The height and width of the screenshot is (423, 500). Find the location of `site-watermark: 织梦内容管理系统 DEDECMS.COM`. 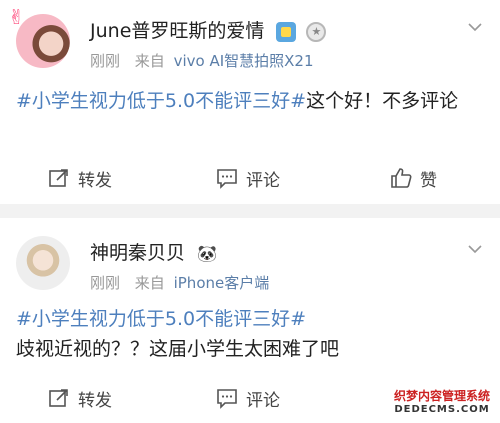

site-watermark: 织梦内容管理系统 DEDECMS.COM is located at coordinates (442, 403).